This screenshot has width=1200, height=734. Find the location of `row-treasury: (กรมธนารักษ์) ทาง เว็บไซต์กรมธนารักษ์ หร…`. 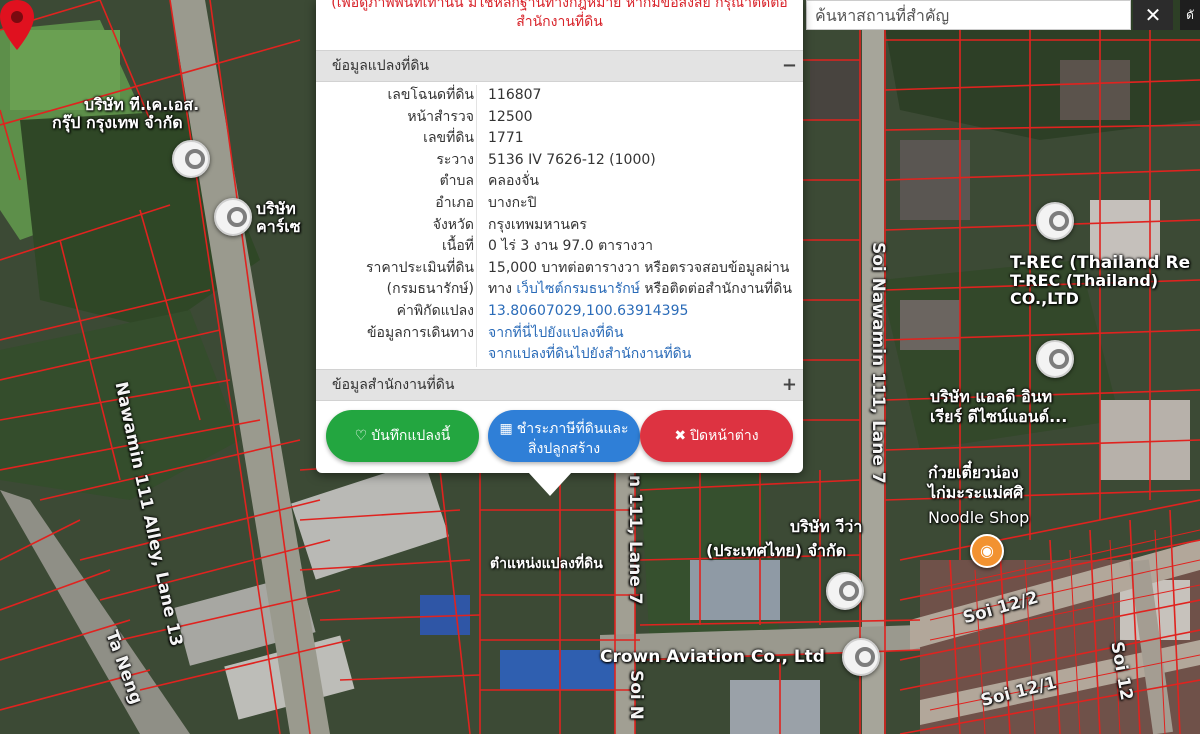

row-treasury: (กรมธนารักษ์) ทาง เว็บไซต์กรมธนารักษ์ หร… is located at coordinates (559, 290).